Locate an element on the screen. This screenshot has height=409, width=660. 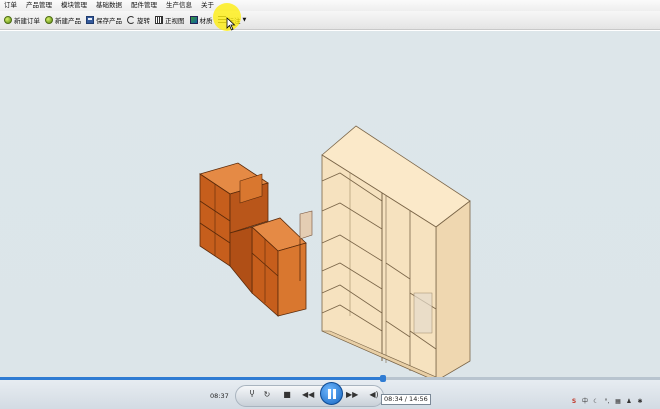
menu-about: 关于 is located at coordinates (207, 5).